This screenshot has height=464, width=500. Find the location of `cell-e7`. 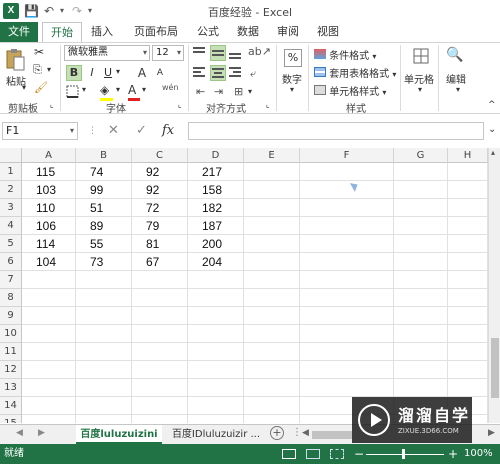

cell-e7 is located at coordinates (272, 280).